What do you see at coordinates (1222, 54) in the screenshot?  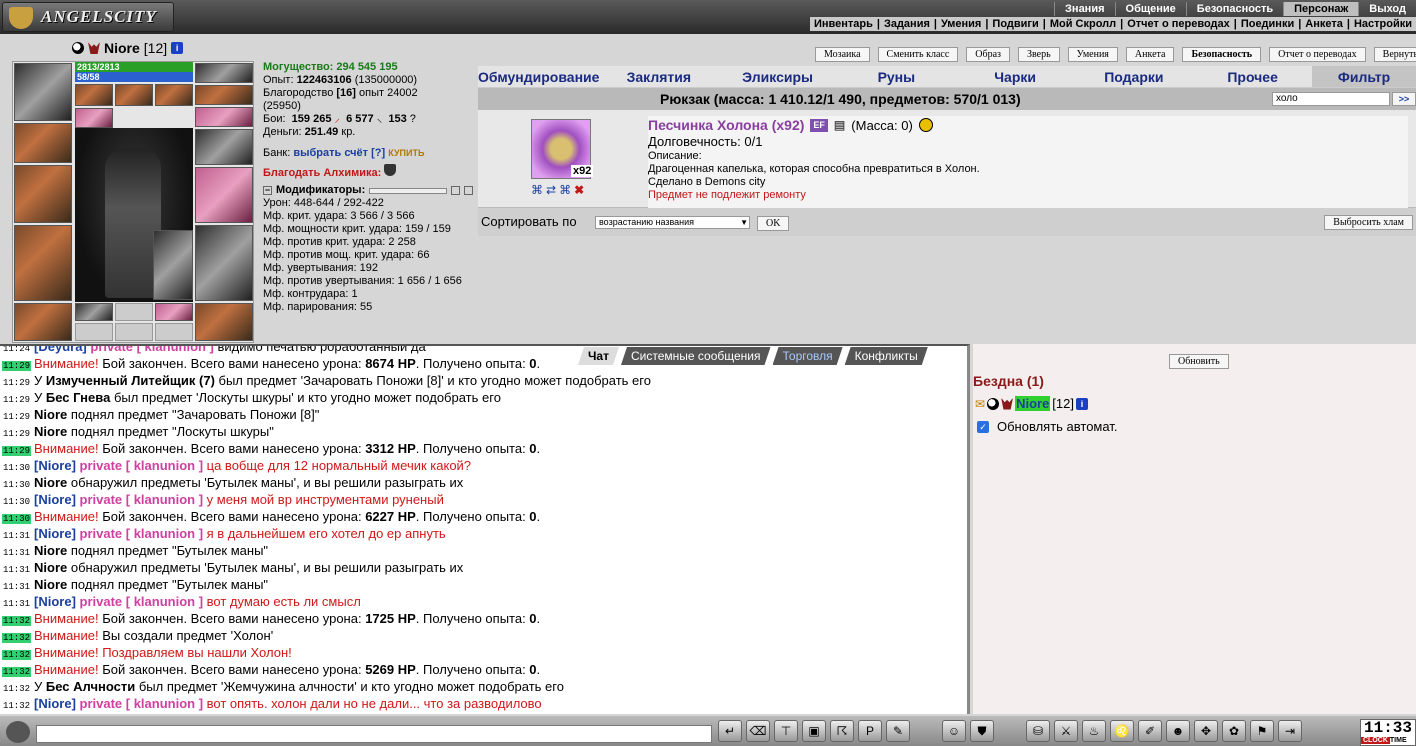 I see `action-button: Безопасность` at bounding box center [1222, 54].